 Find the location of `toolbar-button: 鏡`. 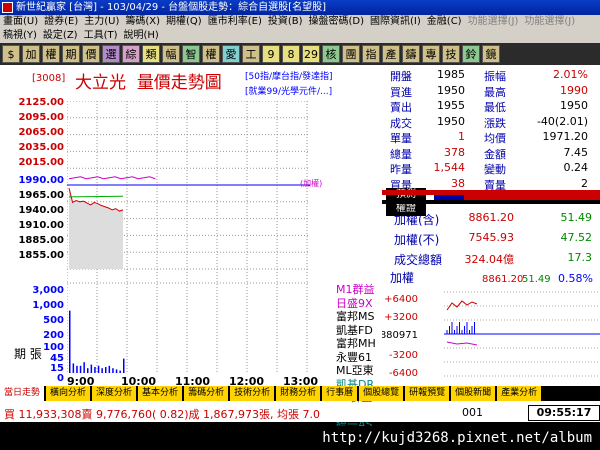

toolbar-button: 鏡 is located at coordinates (491, 54).